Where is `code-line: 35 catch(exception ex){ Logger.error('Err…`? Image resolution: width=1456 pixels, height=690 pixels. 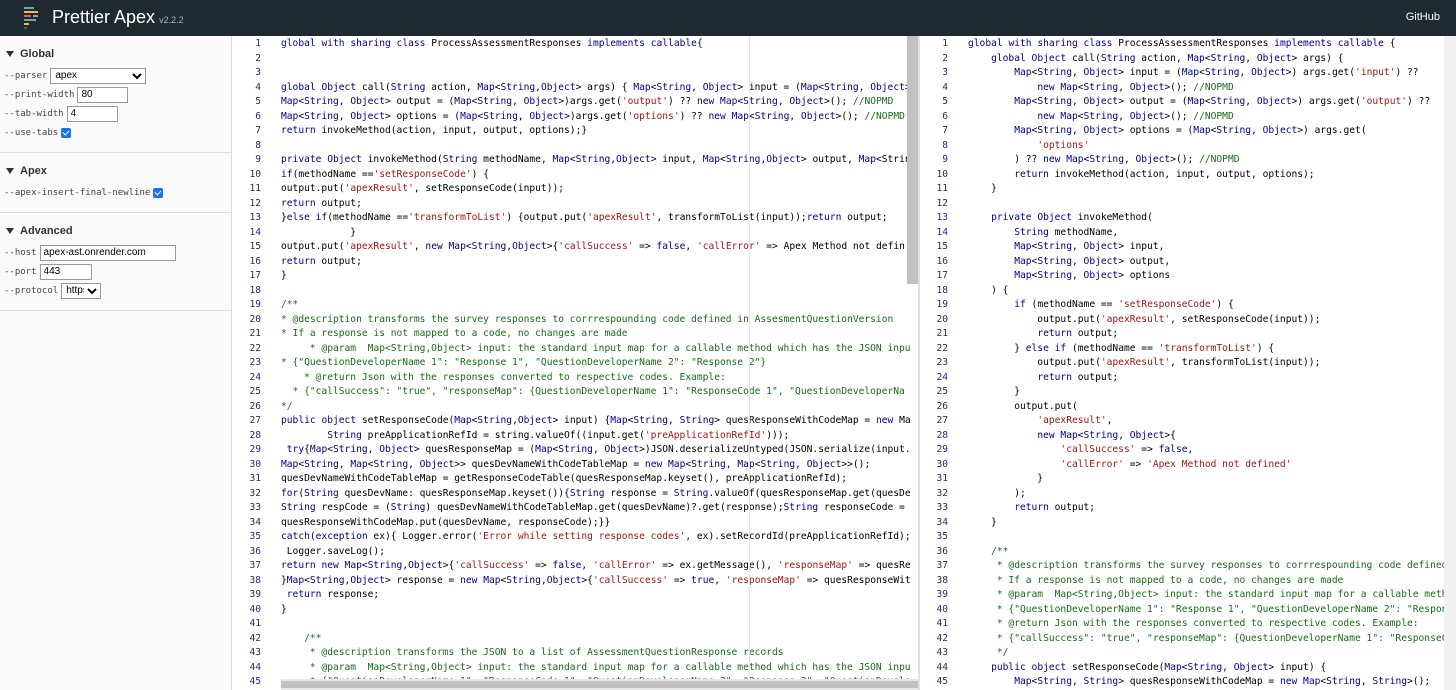 code-line: 35 catch(exception ex){ Logger.error('Err… is located at coordinates (572, 537).